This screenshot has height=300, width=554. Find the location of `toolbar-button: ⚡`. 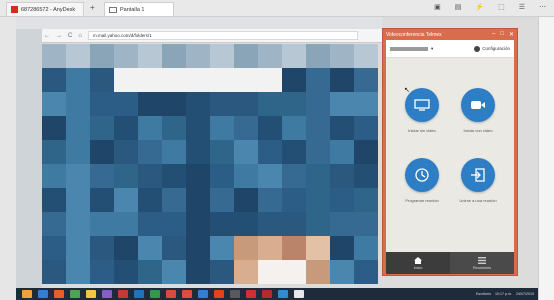

toolbar-button: ⚡ is located at coordinates (479, 7).